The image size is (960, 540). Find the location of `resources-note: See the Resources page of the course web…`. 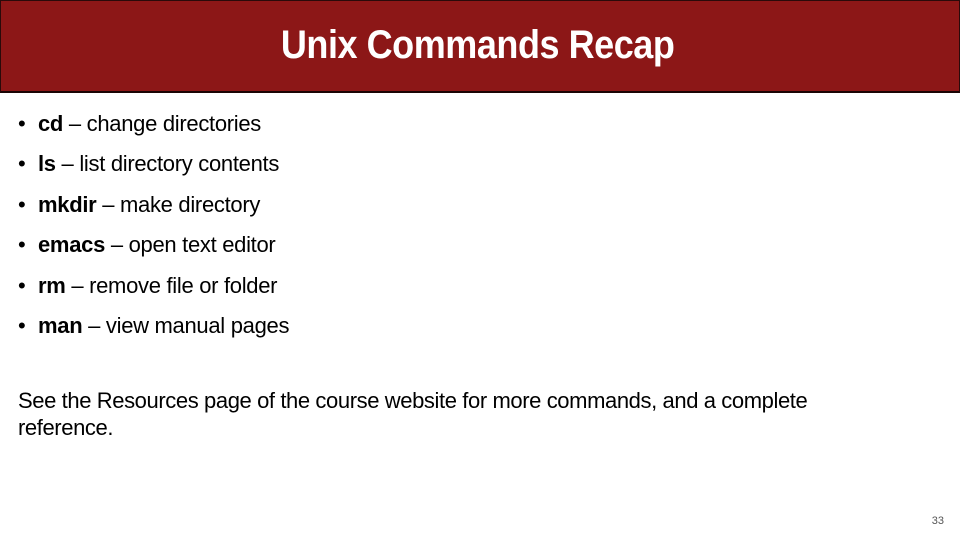

resources-note: See the Resources page of the course web… is located at coordinates (413, 414).